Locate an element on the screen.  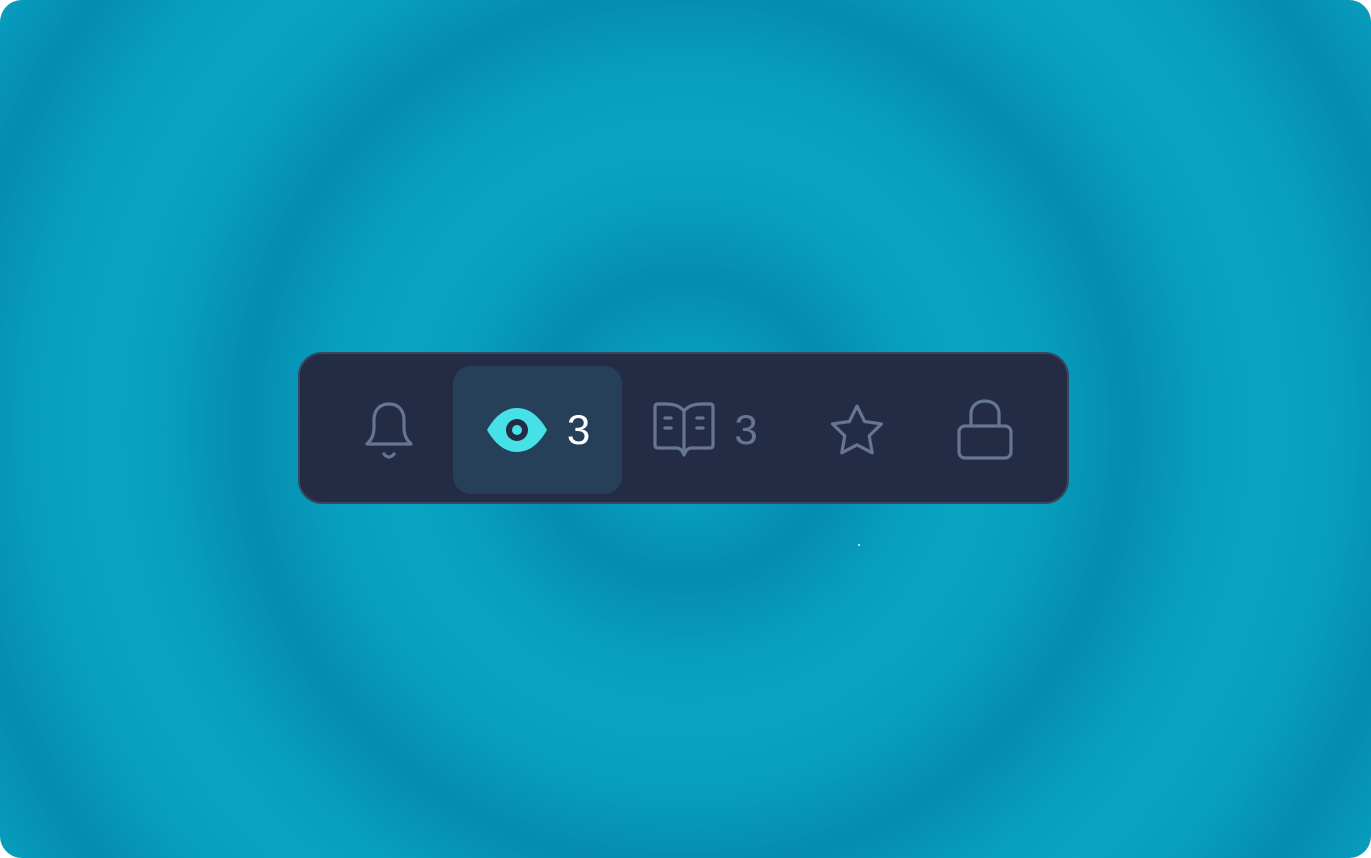
tab-private is located at coordinates (985, 430).